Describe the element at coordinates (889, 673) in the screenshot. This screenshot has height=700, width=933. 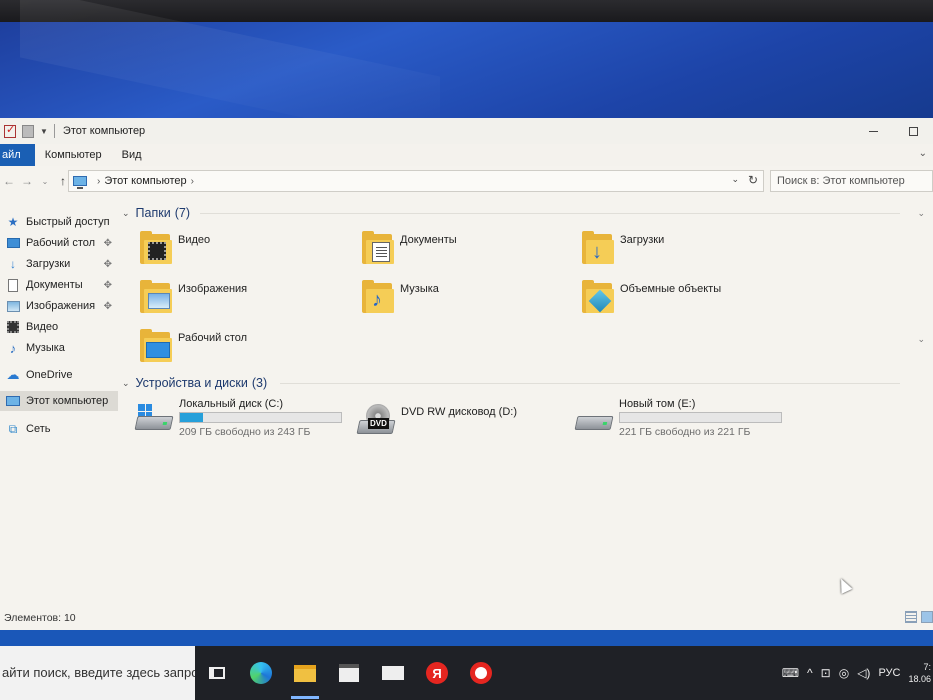
I see `language-indicator: РУС` at that location.